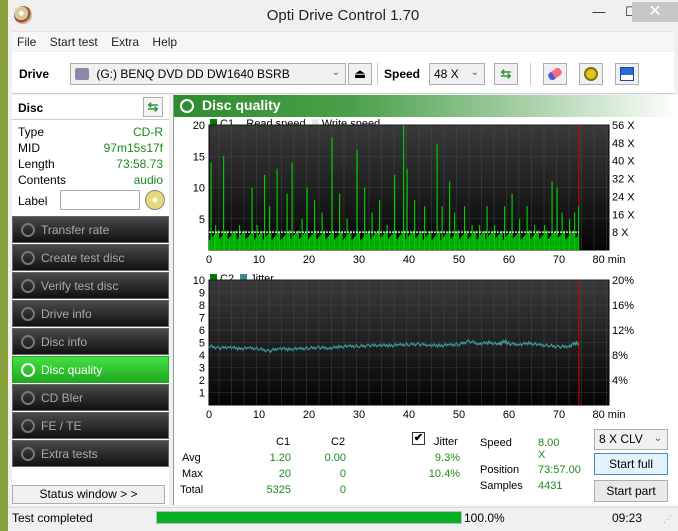 The image size is (678, 531). I want to click on start-full-button: Start full, so click(631, 464).